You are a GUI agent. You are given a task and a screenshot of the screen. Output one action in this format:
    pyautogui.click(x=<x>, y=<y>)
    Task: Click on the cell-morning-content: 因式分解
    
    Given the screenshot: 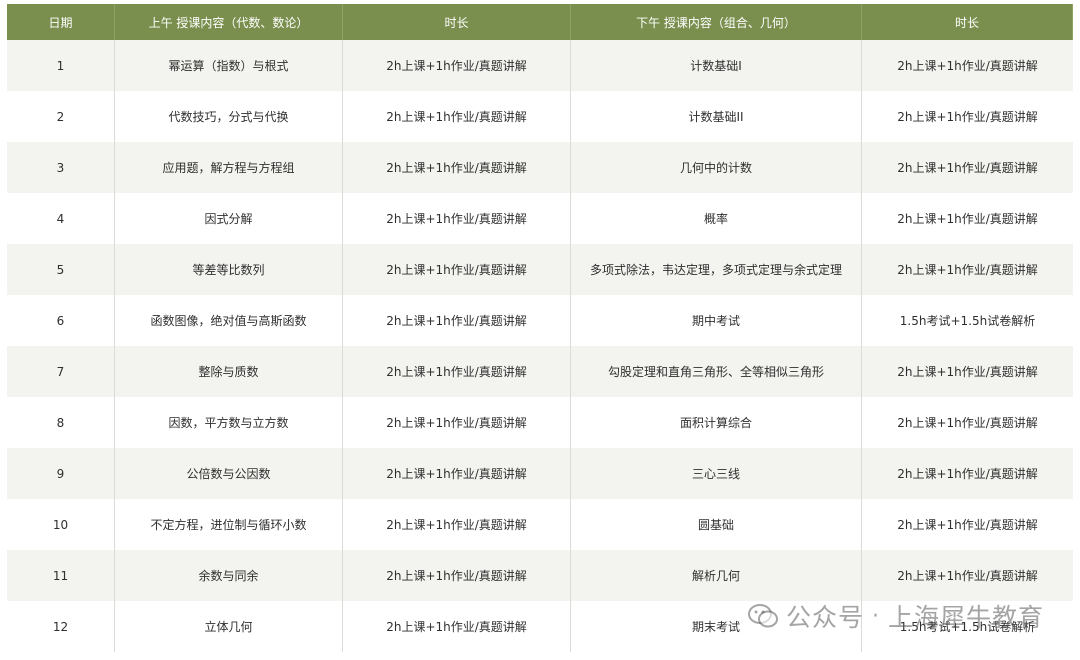 What is the action you would take?
    pyautogui.click(x=229, y=218)
    